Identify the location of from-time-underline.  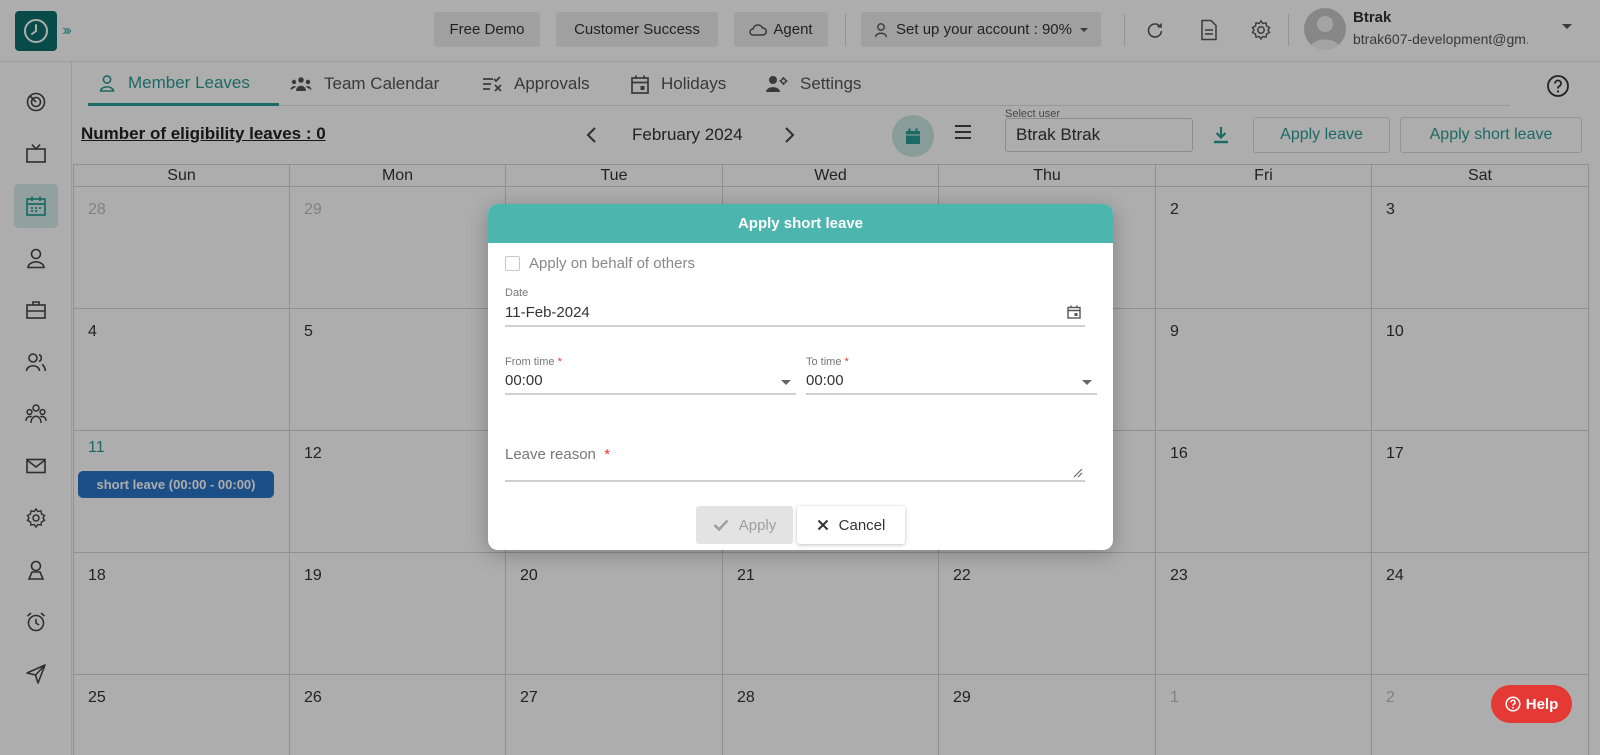
(650, 394).